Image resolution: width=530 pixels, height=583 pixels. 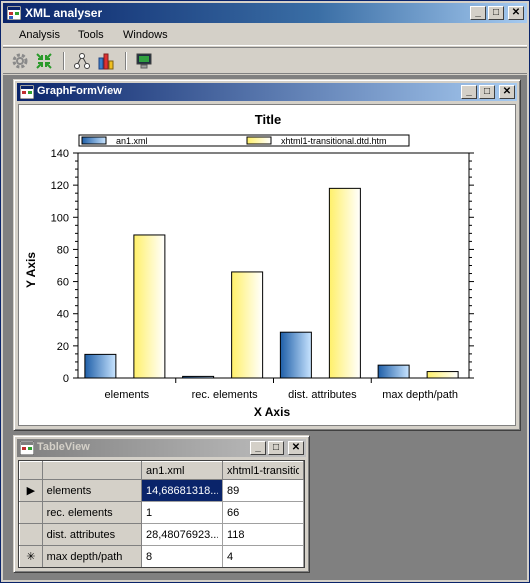 I want to click on toolbar, so click(x=265, y=60).